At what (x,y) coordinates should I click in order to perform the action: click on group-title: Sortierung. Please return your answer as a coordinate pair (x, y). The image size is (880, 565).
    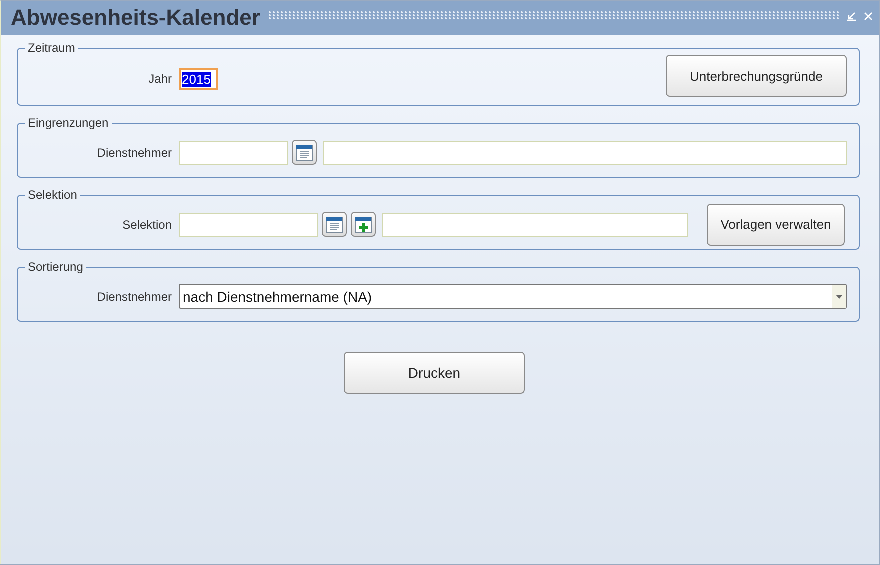
    Looking at the image, I should click on (55, 267).